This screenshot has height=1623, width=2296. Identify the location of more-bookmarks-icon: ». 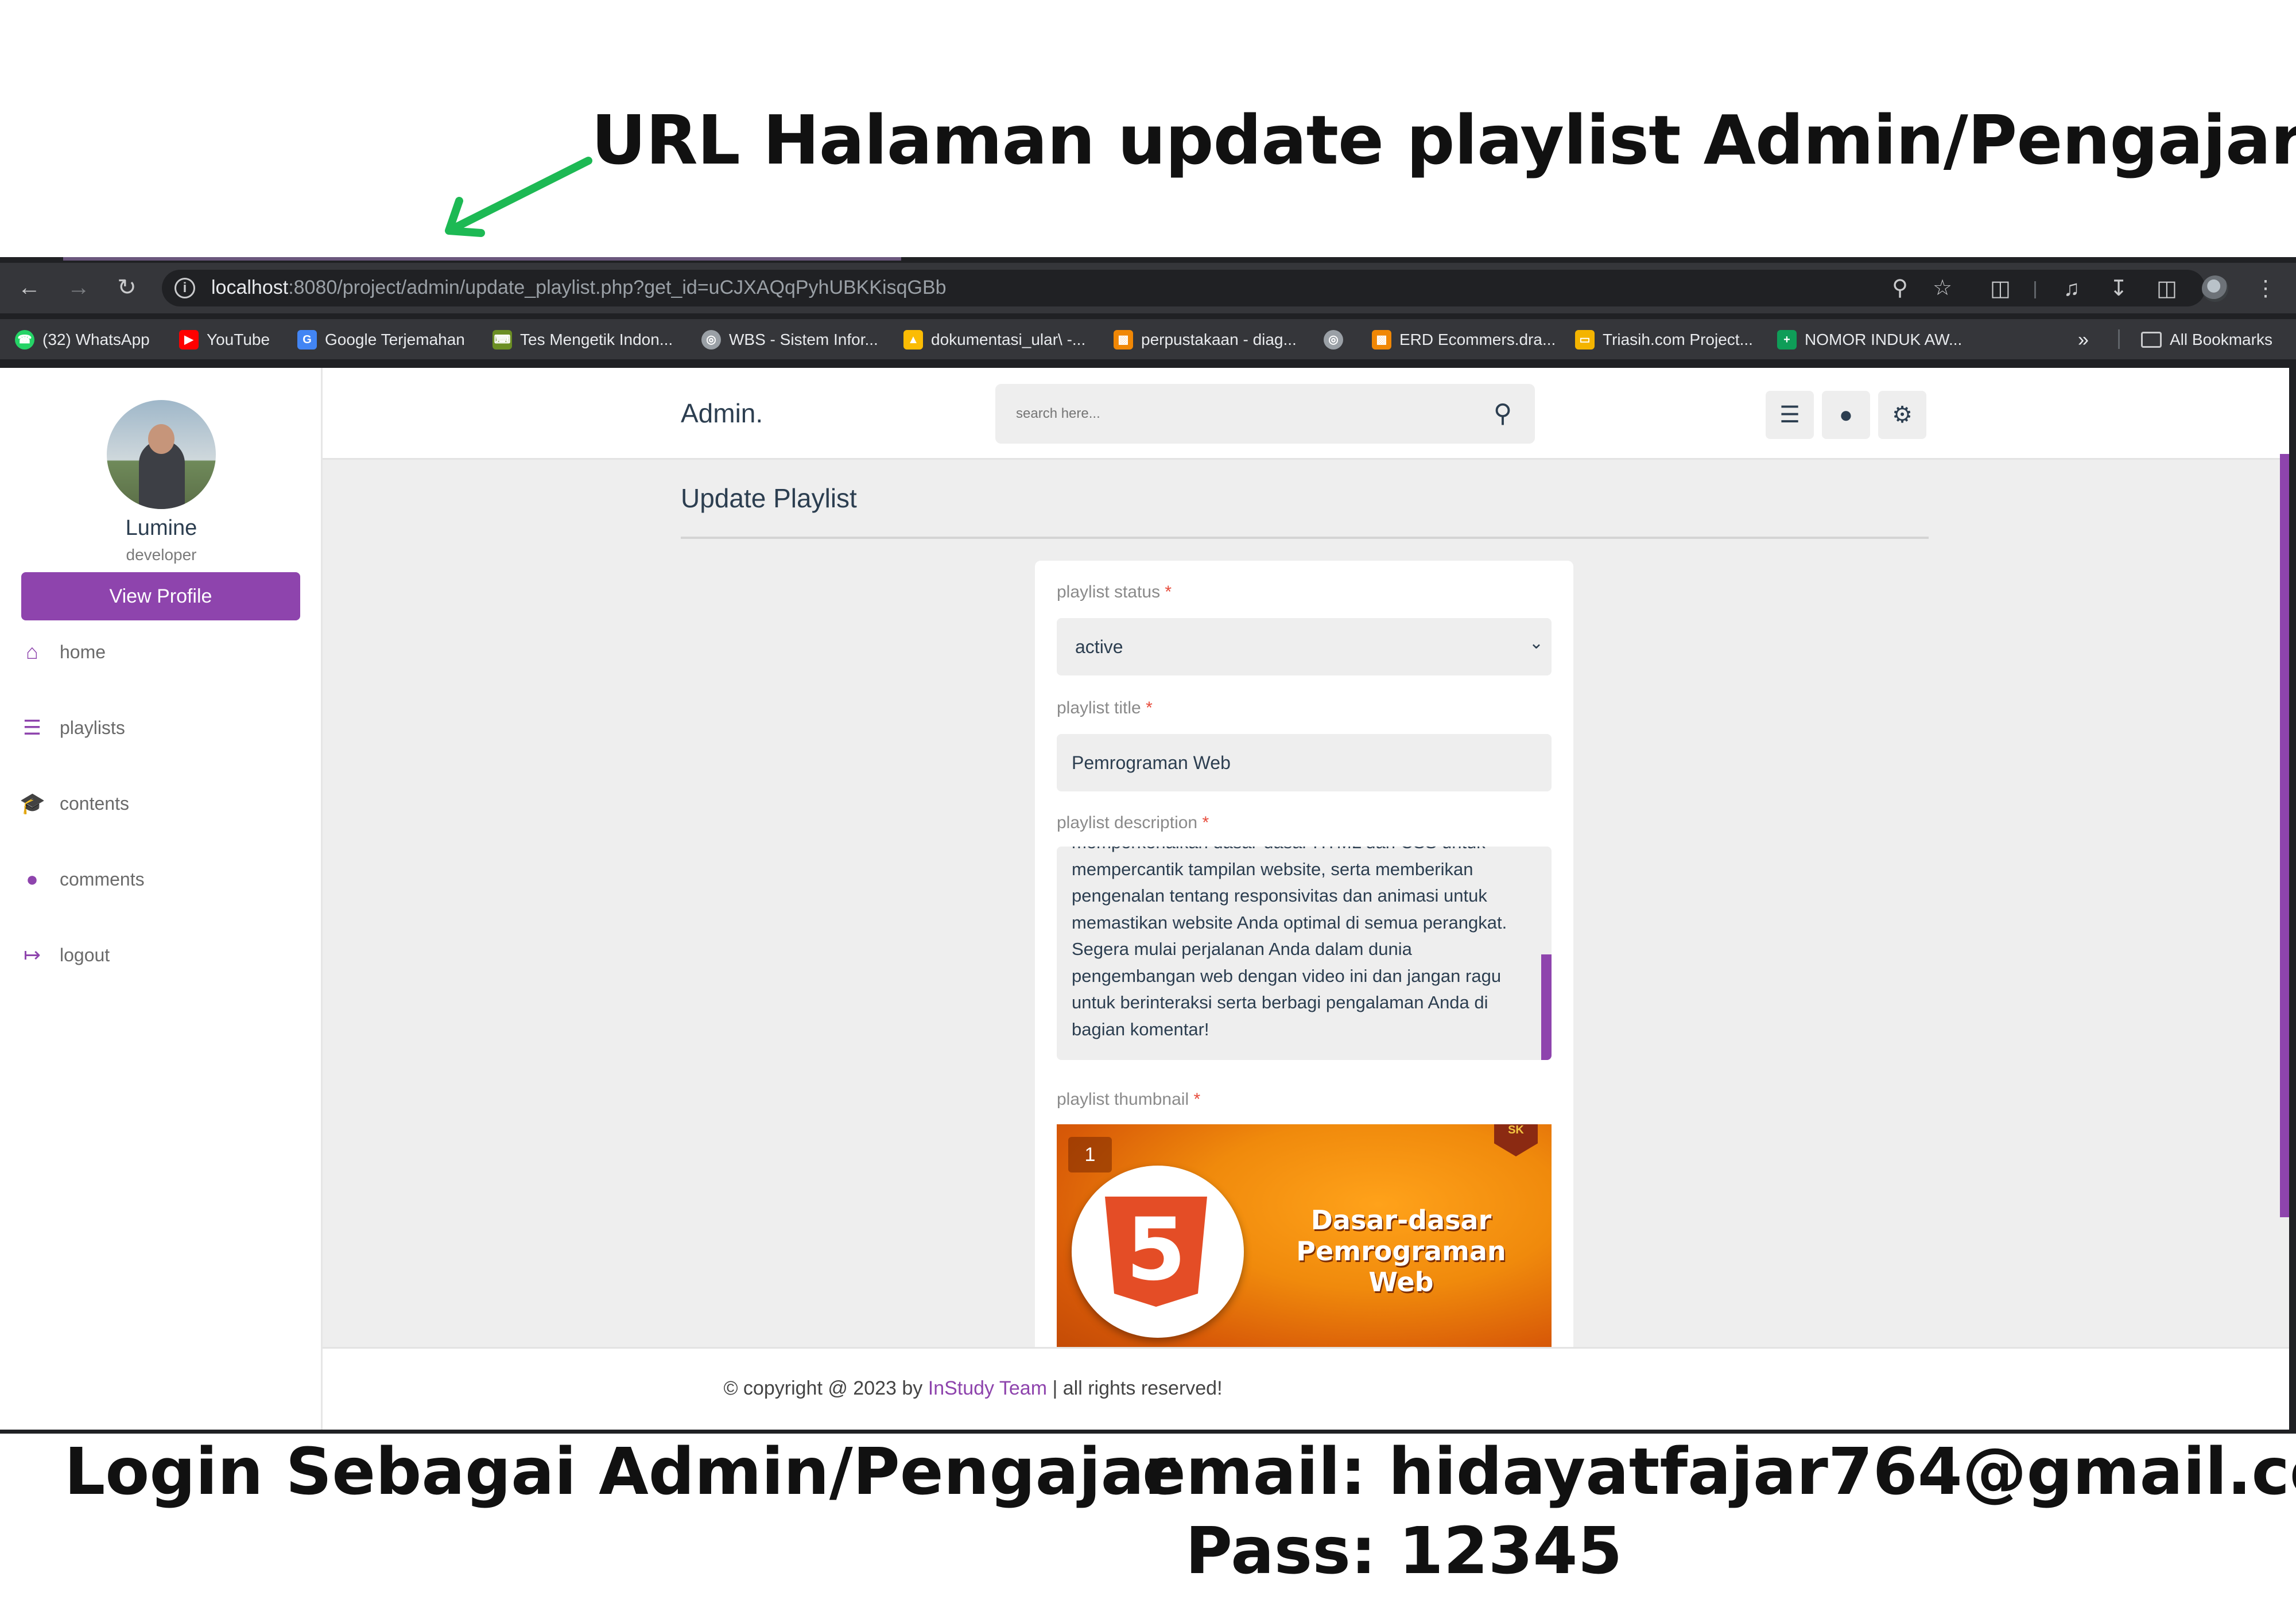
(2083, 340).